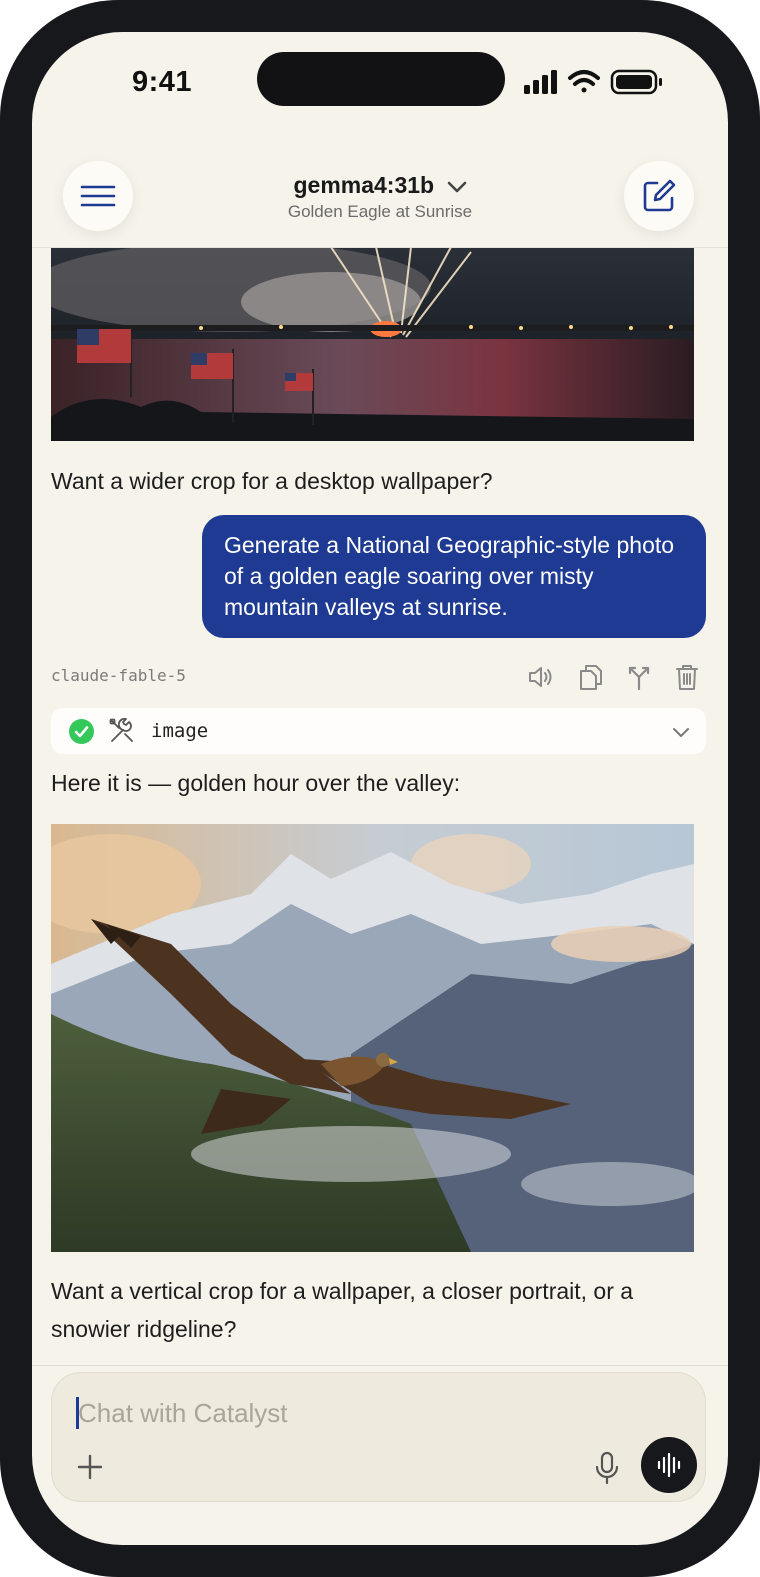  Describe the element at coordinates (372, 344) in the screenshot. I see `generated-image-fireworks` at that location.